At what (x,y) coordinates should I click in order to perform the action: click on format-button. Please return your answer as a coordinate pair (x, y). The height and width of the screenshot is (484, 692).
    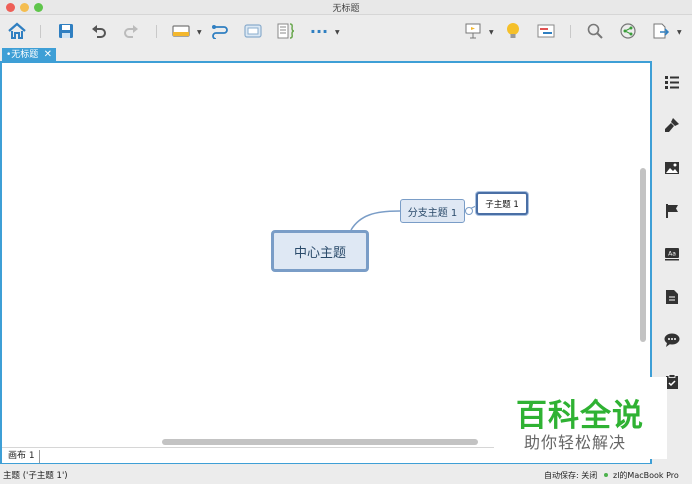
    Looking at the image, I should click on (672, 125).